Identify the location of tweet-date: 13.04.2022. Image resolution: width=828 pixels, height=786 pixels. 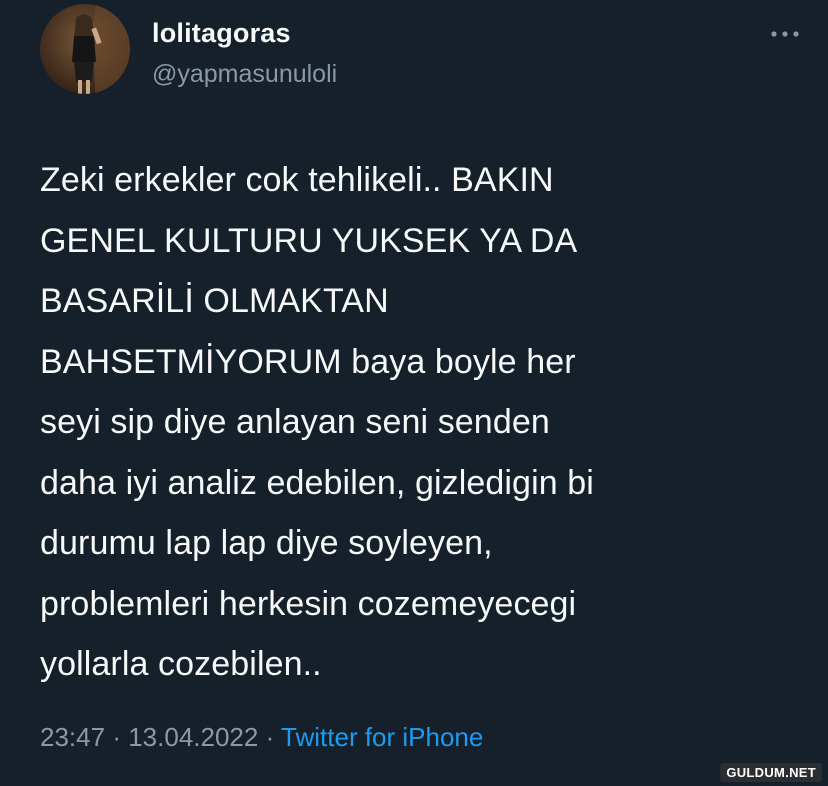
(193, 737).